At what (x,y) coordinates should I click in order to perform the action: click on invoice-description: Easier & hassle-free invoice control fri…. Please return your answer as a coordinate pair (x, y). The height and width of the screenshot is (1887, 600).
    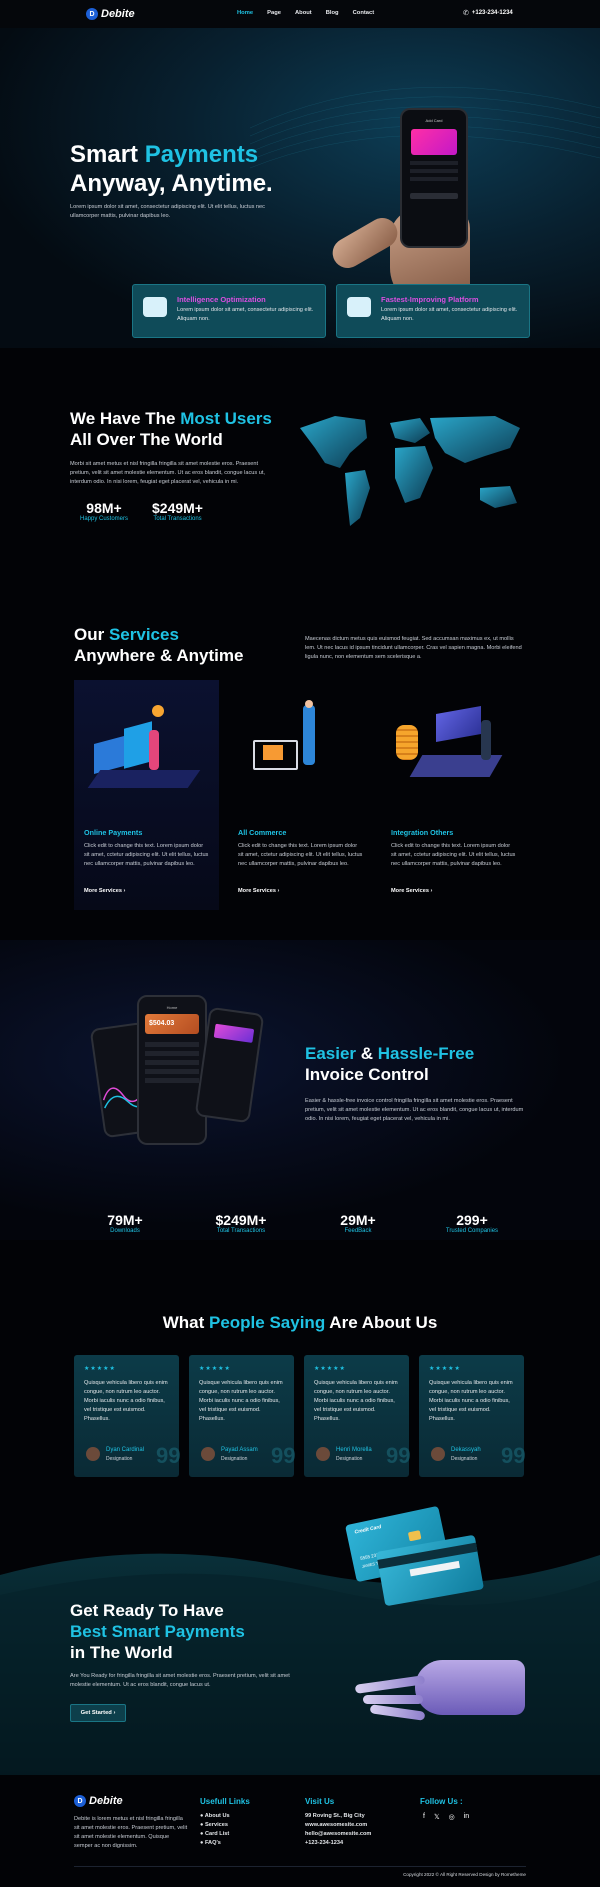
    Looking at the image, I should click on (414, 1110).